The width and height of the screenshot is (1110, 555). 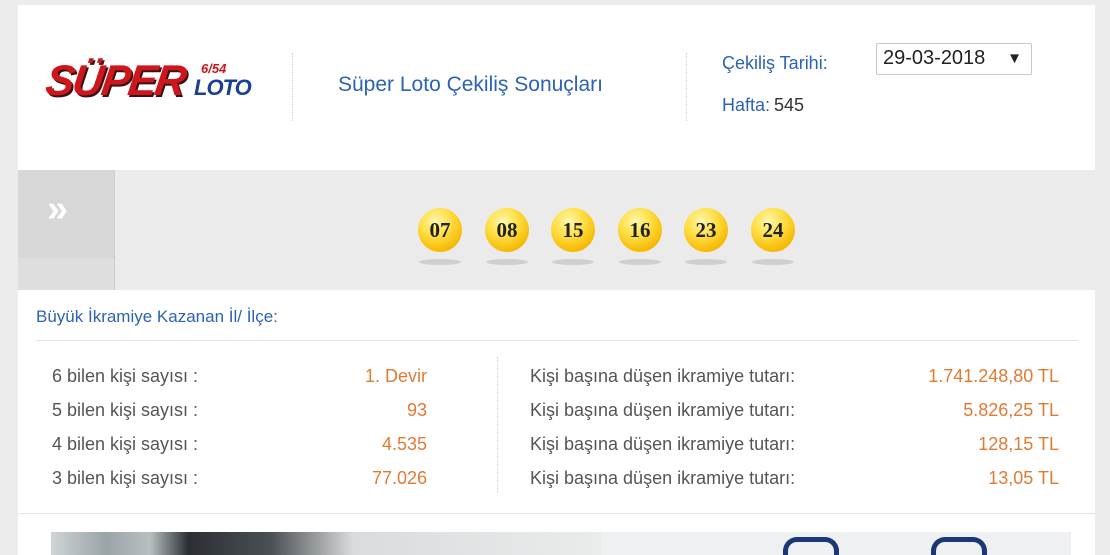 I want to click on draw-date-select: 29-03-2018 ▼, so click(x=954, y=59).